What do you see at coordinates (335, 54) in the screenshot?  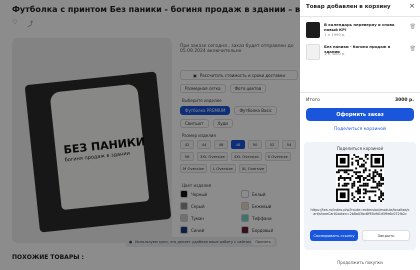 I see `cart-item-qty: 1 × 3000 р.` at bounding box center [335, 54].